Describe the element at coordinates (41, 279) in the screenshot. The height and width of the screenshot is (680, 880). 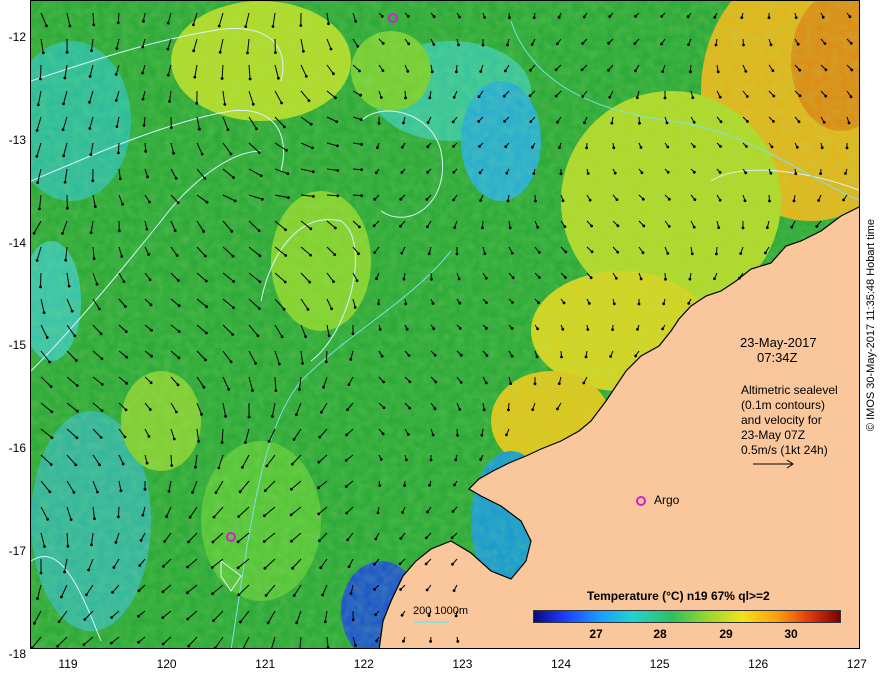
I see `velocity-arrow` at that location.